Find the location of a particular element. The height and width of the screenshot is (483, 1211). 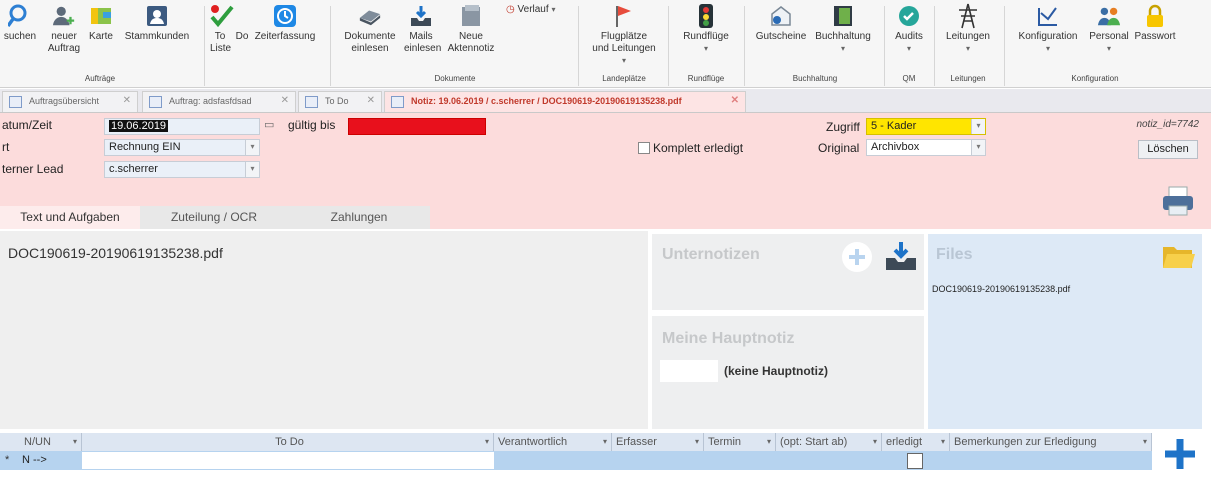

files-title: Files is located at coordinates (954, 254).